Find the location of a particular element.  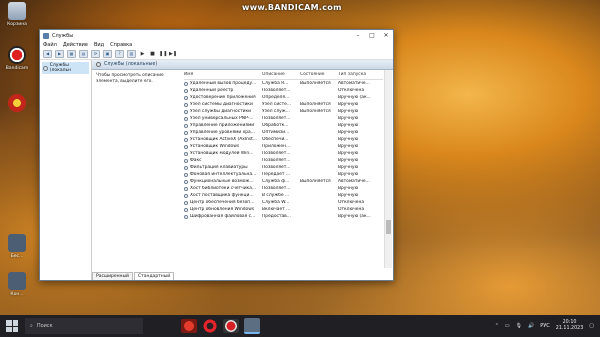

menu-file: Файл is located at coordinates (50, 45).